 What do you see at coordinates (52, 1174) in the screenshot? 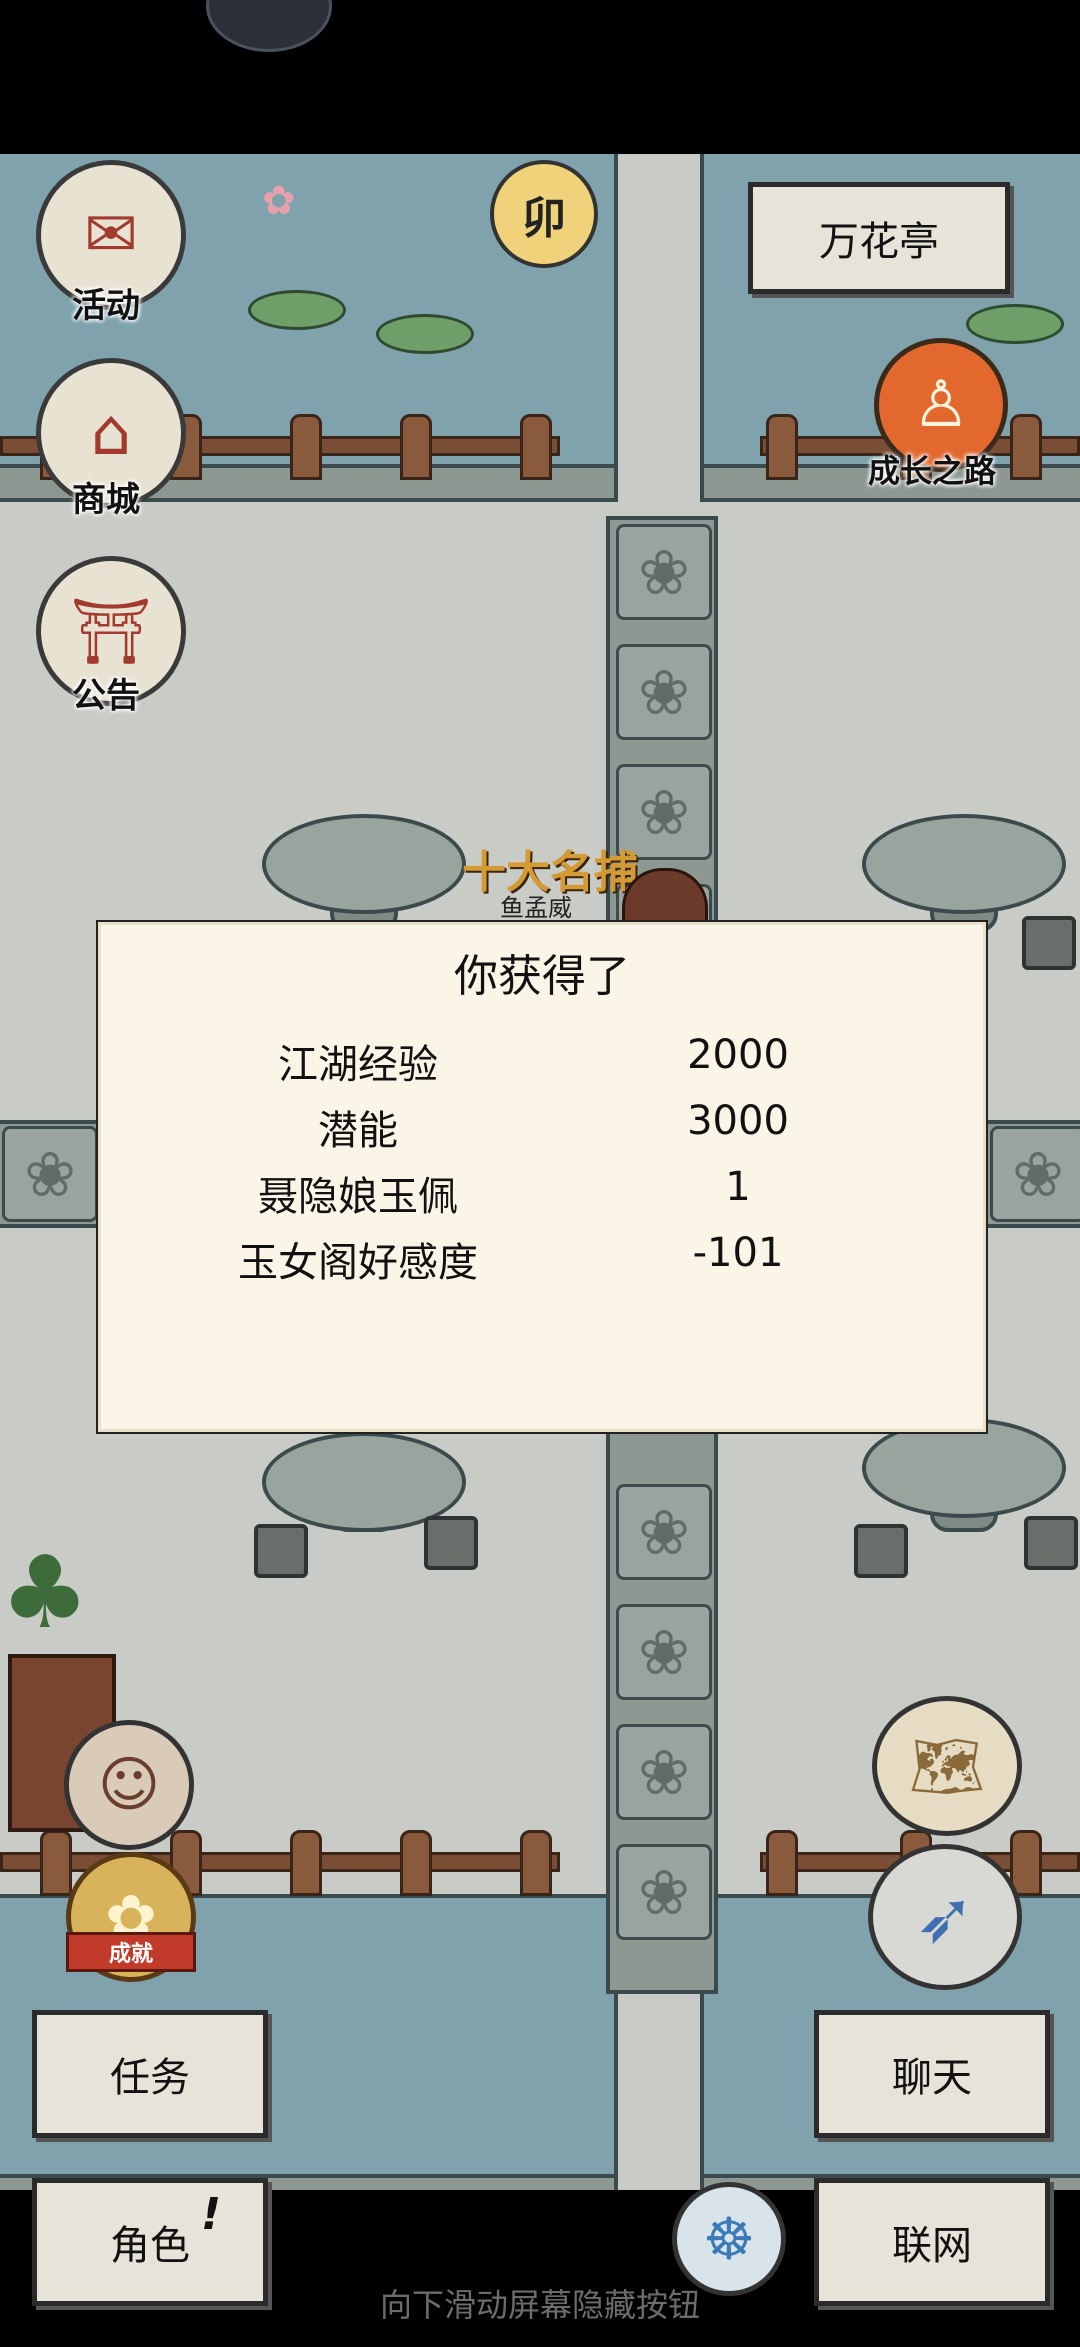
I see `stone-path-left-stub` at bounding box center [52, 1174].